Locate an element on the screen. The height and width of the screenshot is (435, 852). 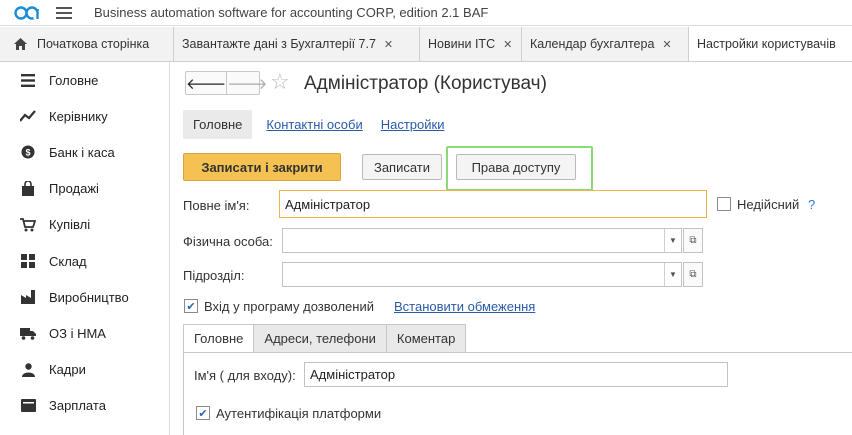
login-name-input: Адміністратор is located at coordinates (516, 374).